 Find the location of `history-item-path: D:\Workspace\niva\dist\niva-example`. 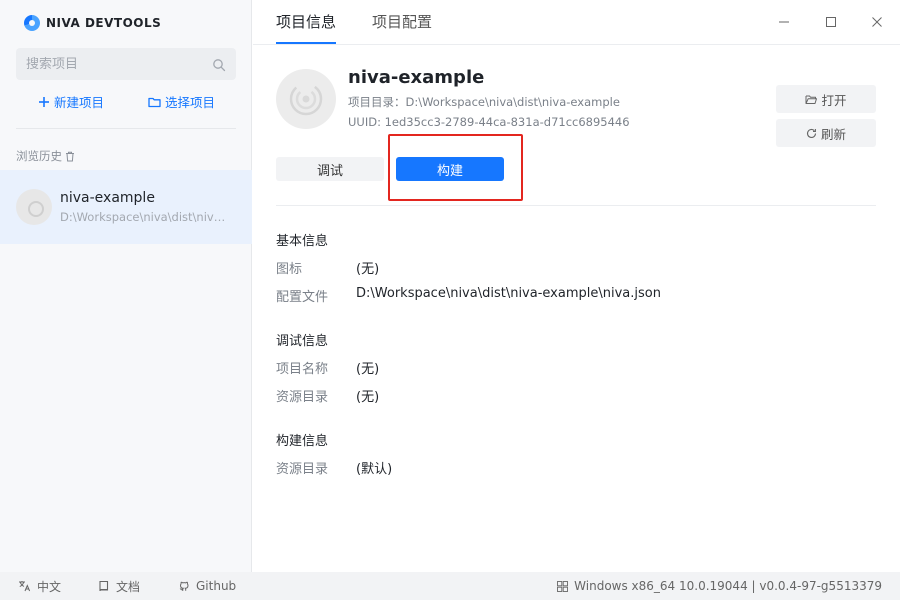

history-item-path: D:\Workspace\niva\dist\niva-example is located at coordinates (144, 217).